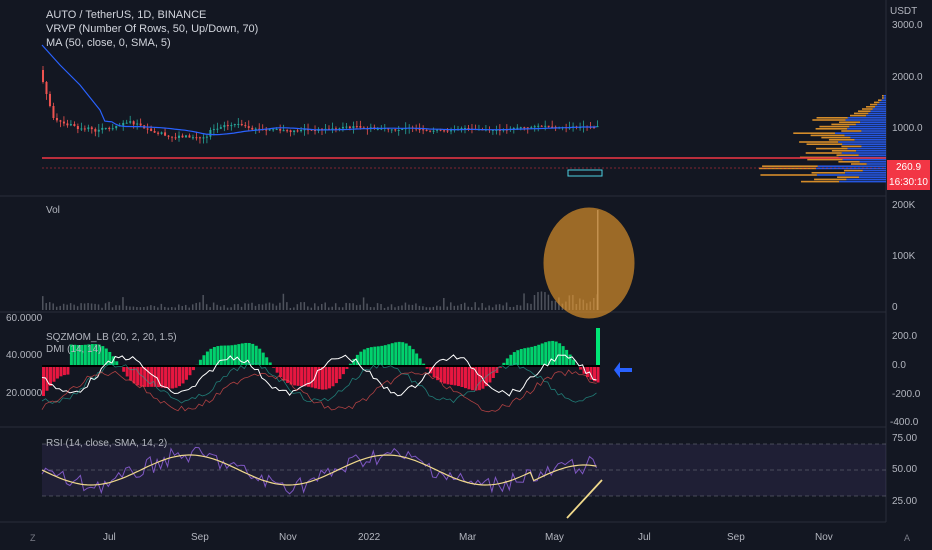 This screenshot has width=932, height=550. Describe the element at coordinates (152, 15) in the screenshot. I see `symbol-title: AUTO / TetherUS, 1D, BINANCE` at that location.